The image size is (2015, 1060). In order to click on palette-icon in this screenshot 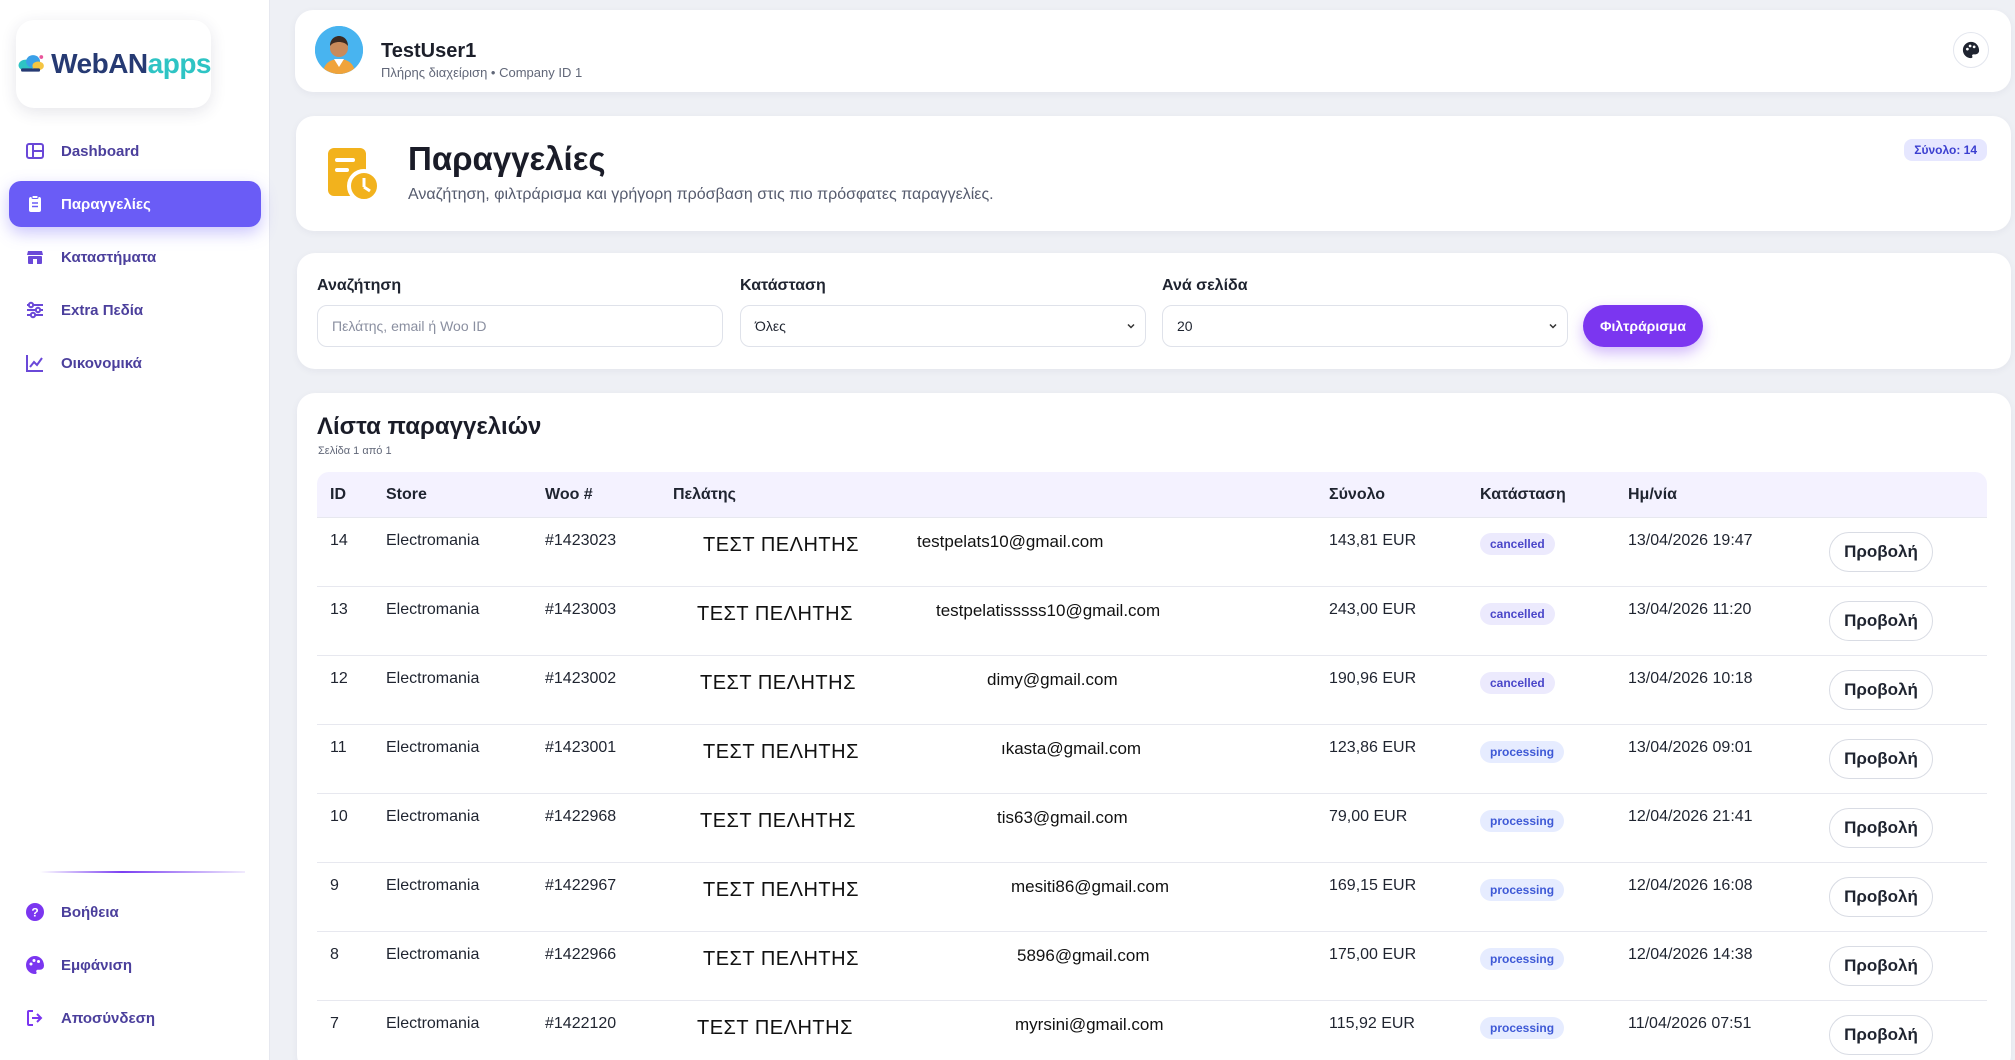, I will do `click(1971, 50)`.